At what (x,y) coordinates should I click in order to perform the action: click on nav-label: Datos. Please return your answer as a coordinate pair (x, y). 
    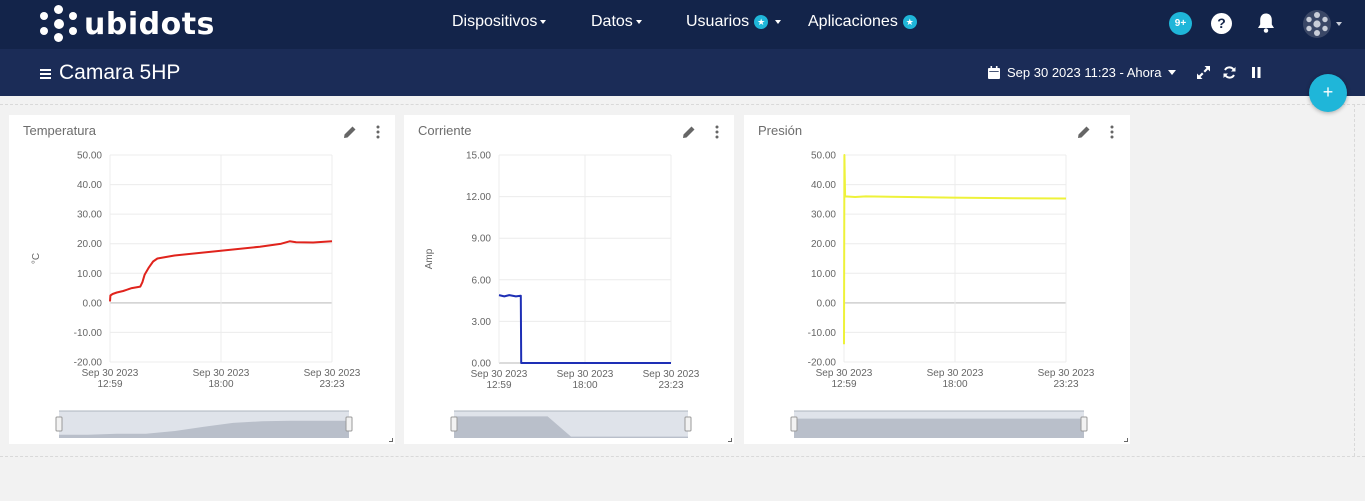
    Looking at the image, I should click on (612, 21).